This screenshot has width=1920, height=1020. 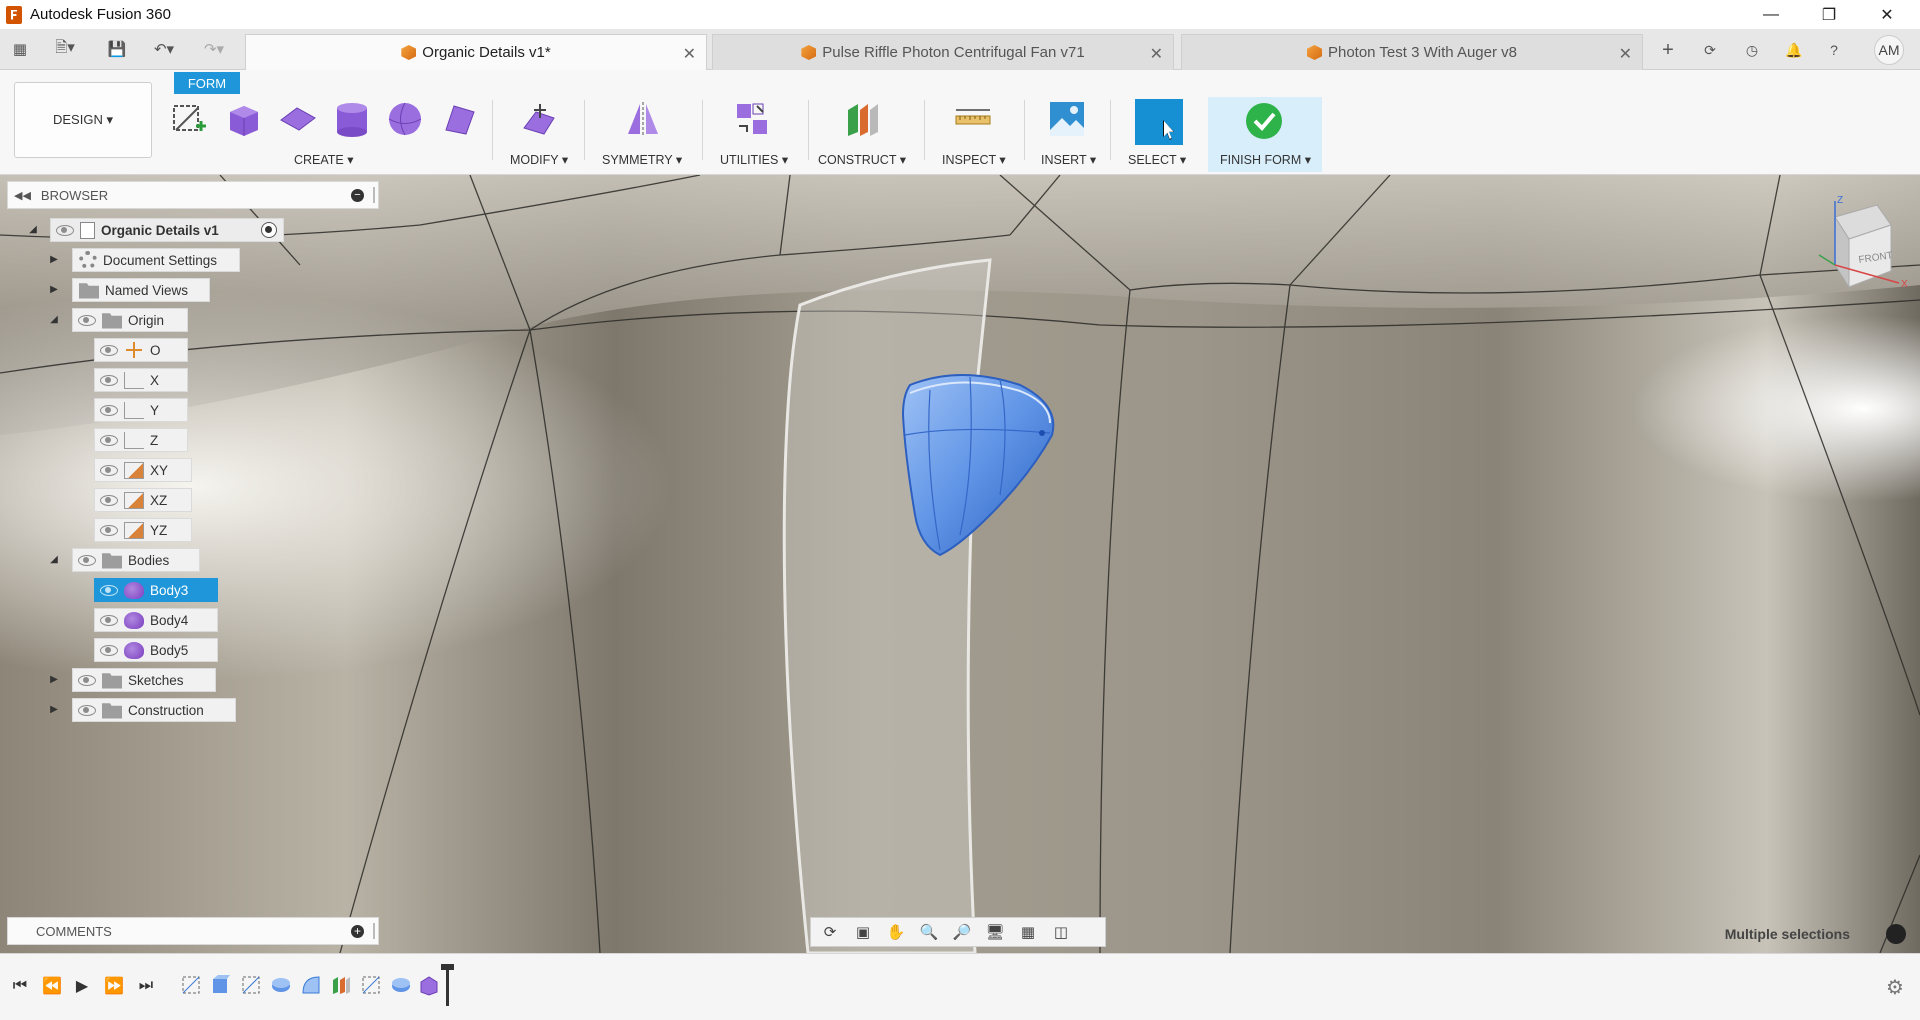 What do you see at coordinates (143, 530) in the screenshot?
I see `browser-item-yz-plane: YZ` at bounding box center [143, 530].